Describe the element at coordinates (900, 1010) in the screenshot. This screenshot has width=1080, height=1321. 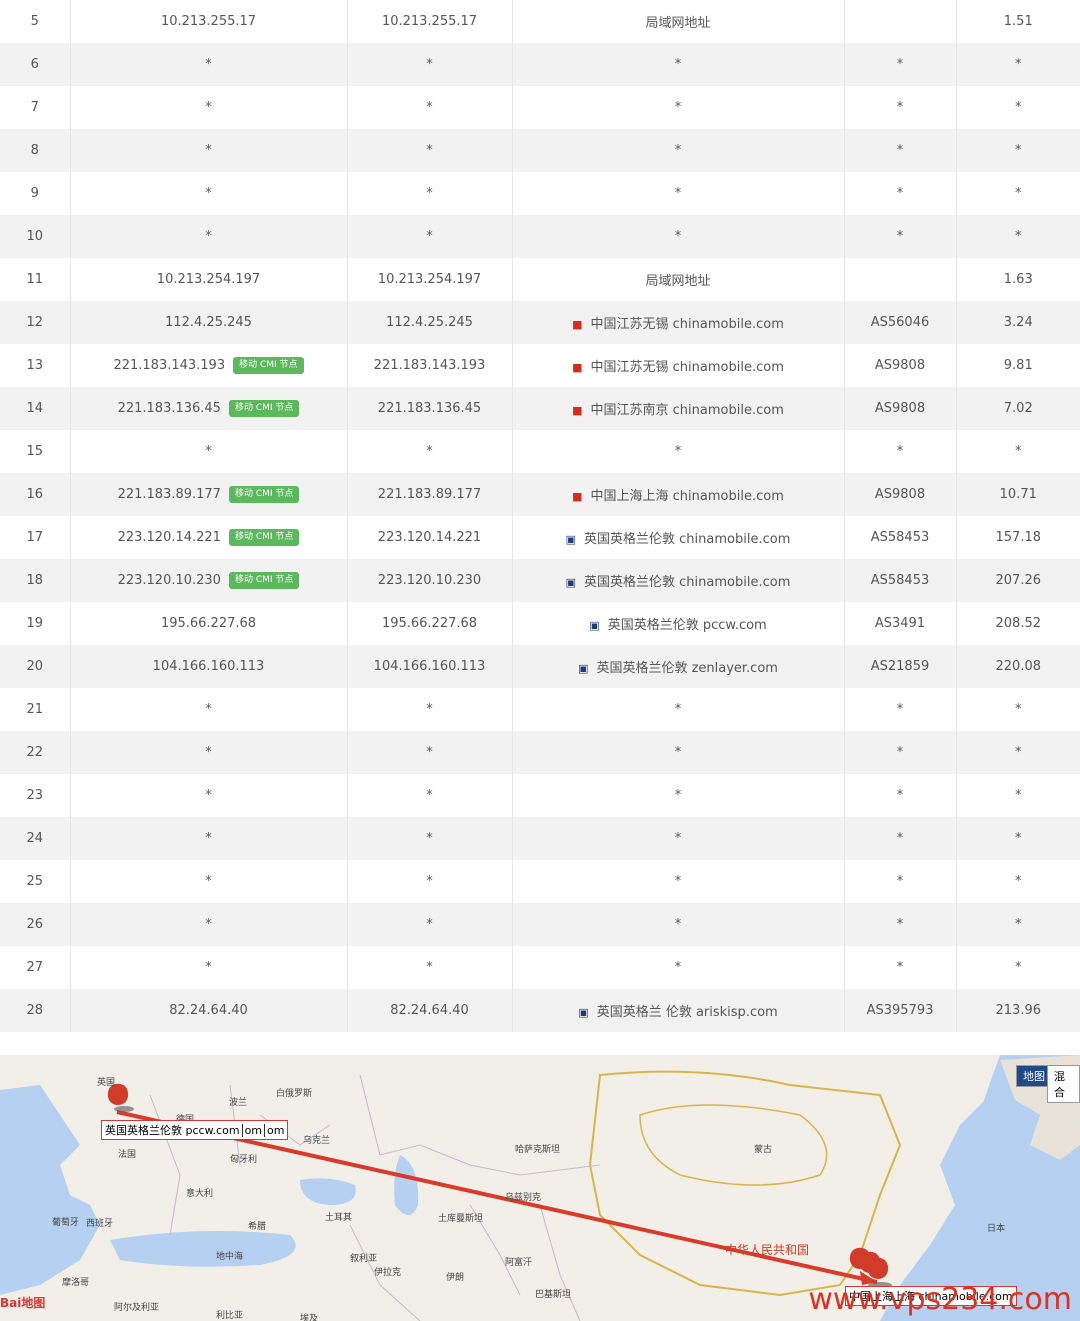
I see `as-cell: AS395793` at that location.